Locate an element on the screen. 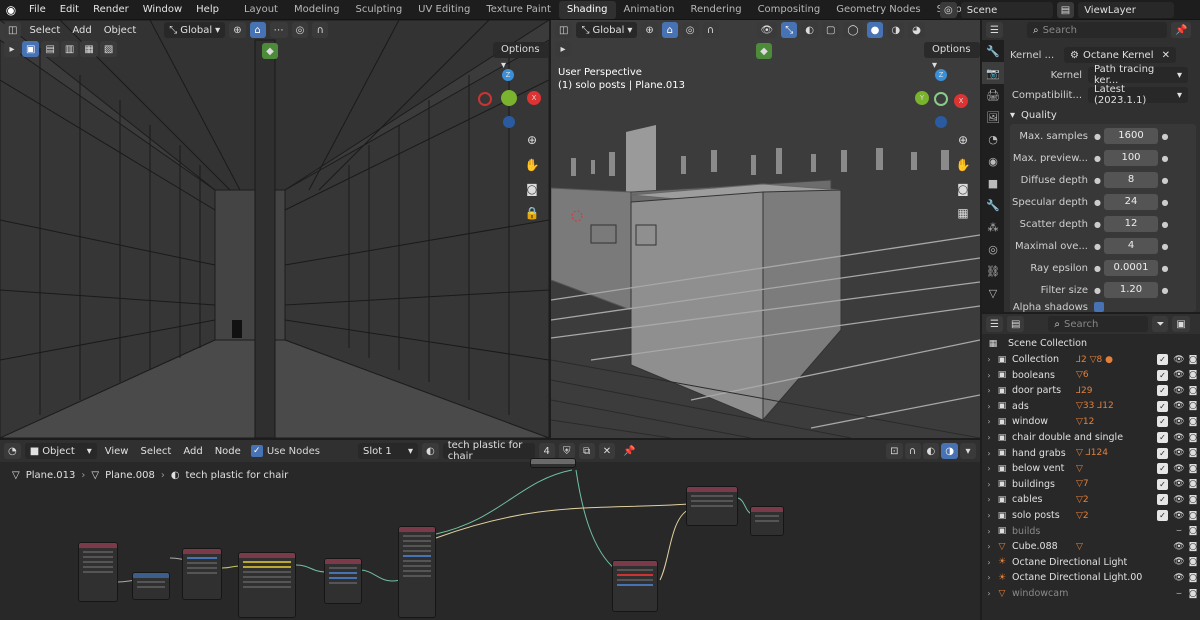 The image size is (1200, 620). particles-tab-icon: ⁂ is located at coordinates (993, 227).